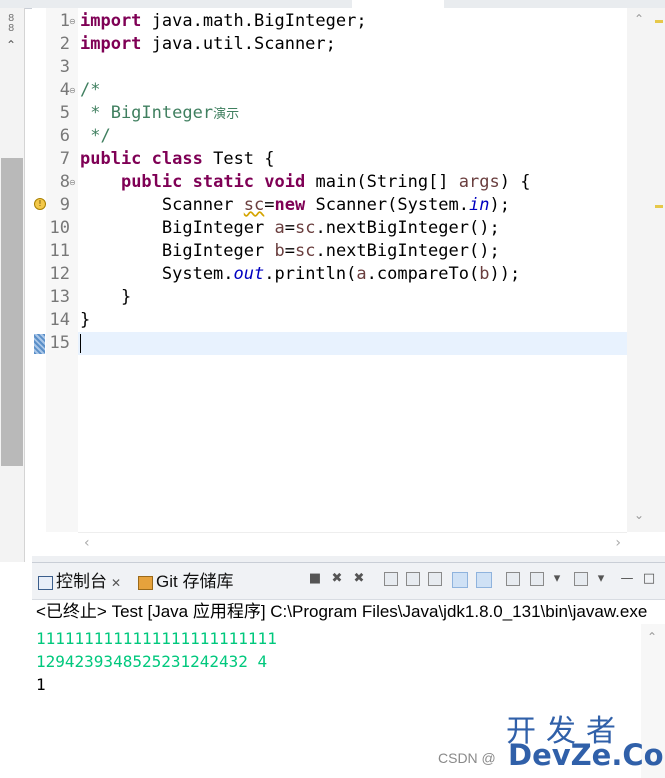 The width and height of the screenshot is (665, 778). Describe the element at coordinates (95, 136) in the screenshot. I see `code-line-6: */` at that location.